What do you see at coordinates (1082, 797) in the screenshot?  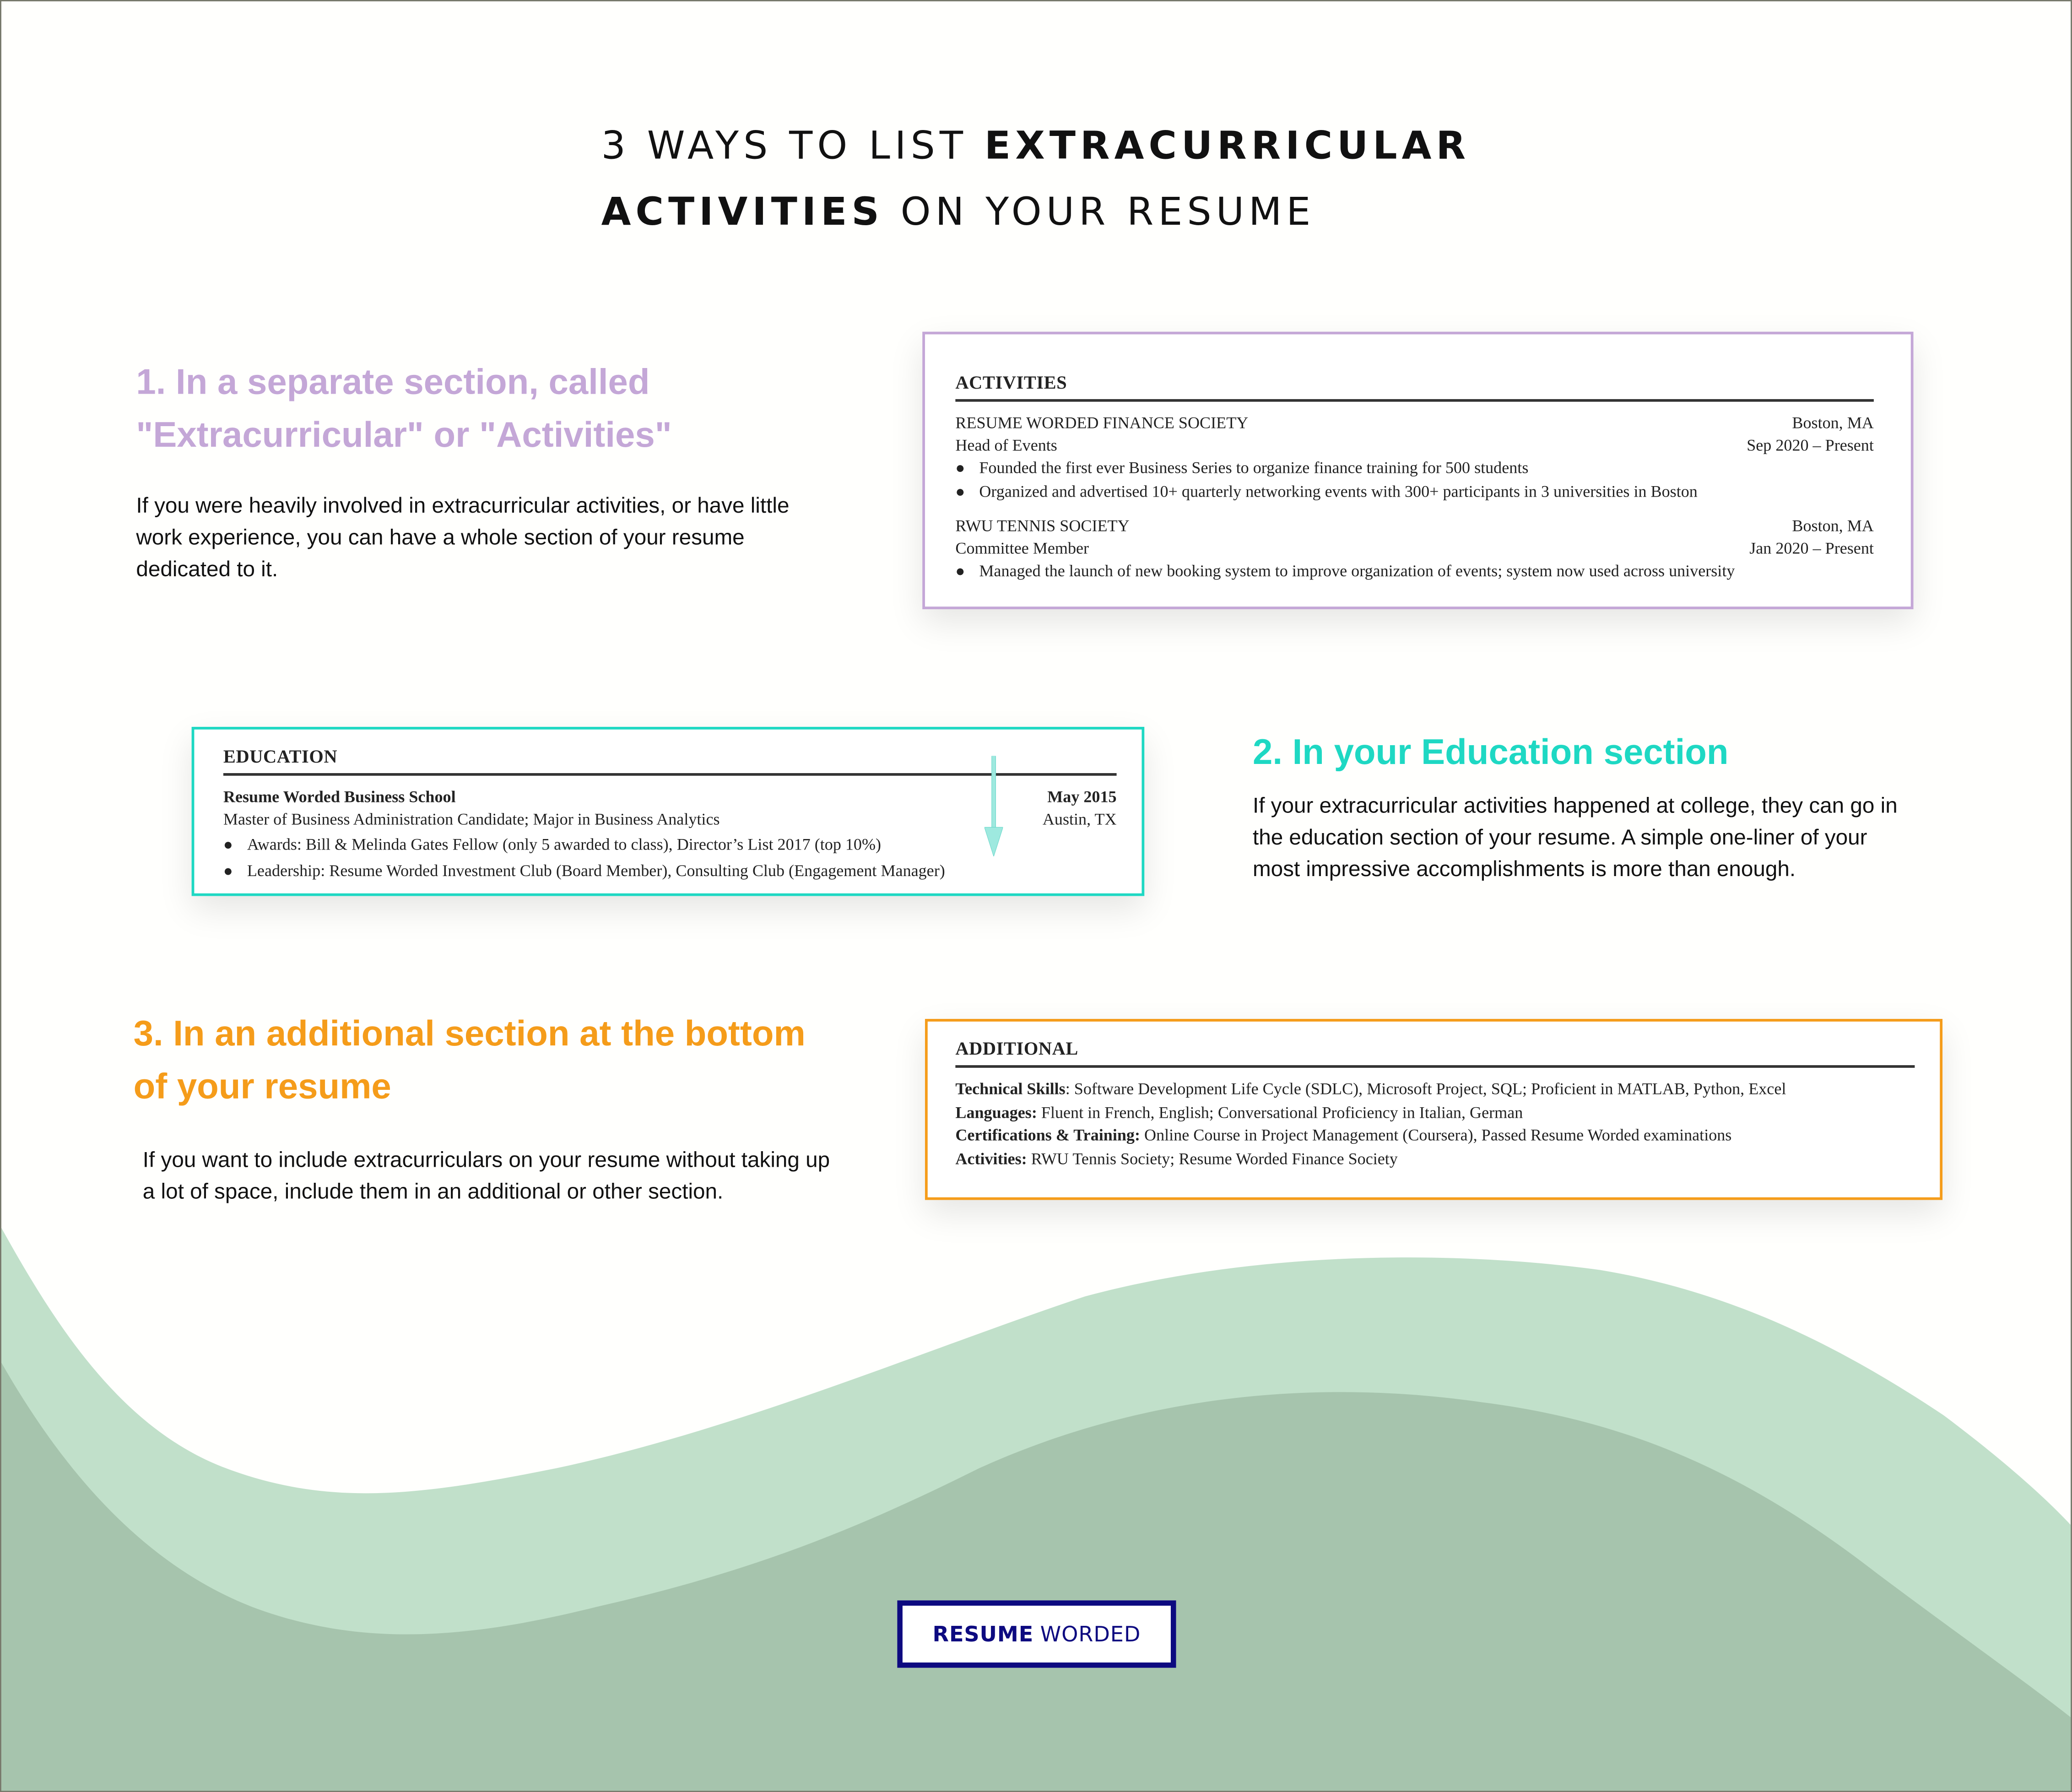 I see `education-date: May 2015` at bounding box center [1082, 797].